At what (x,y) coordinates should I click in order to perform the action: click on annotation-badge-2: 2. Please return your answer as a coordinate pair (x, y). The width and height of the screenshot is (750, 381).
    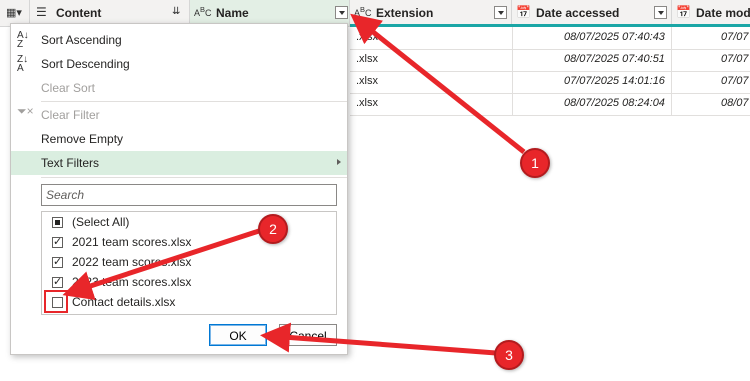
    Looking at the image, I should click on (273, 229).